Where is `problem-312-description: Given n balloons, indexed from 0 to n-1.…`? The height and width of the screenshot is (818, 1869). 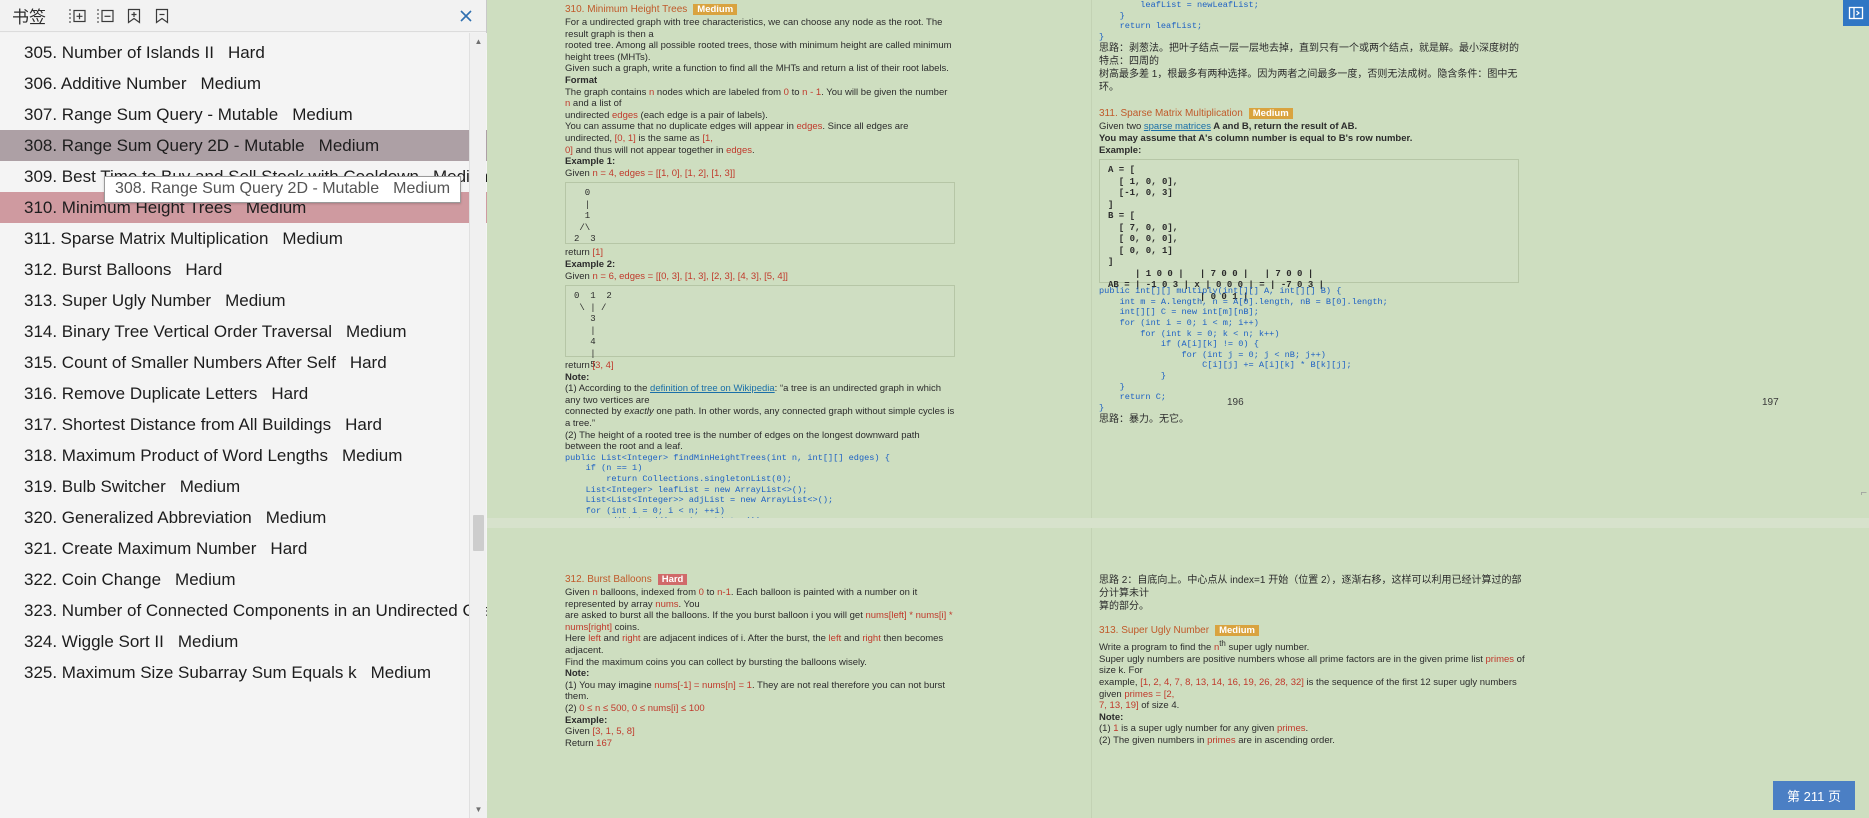
problem-312-description: Given n balloons, indexed from 0 to n-1.… is located at coordinates (760, 668).